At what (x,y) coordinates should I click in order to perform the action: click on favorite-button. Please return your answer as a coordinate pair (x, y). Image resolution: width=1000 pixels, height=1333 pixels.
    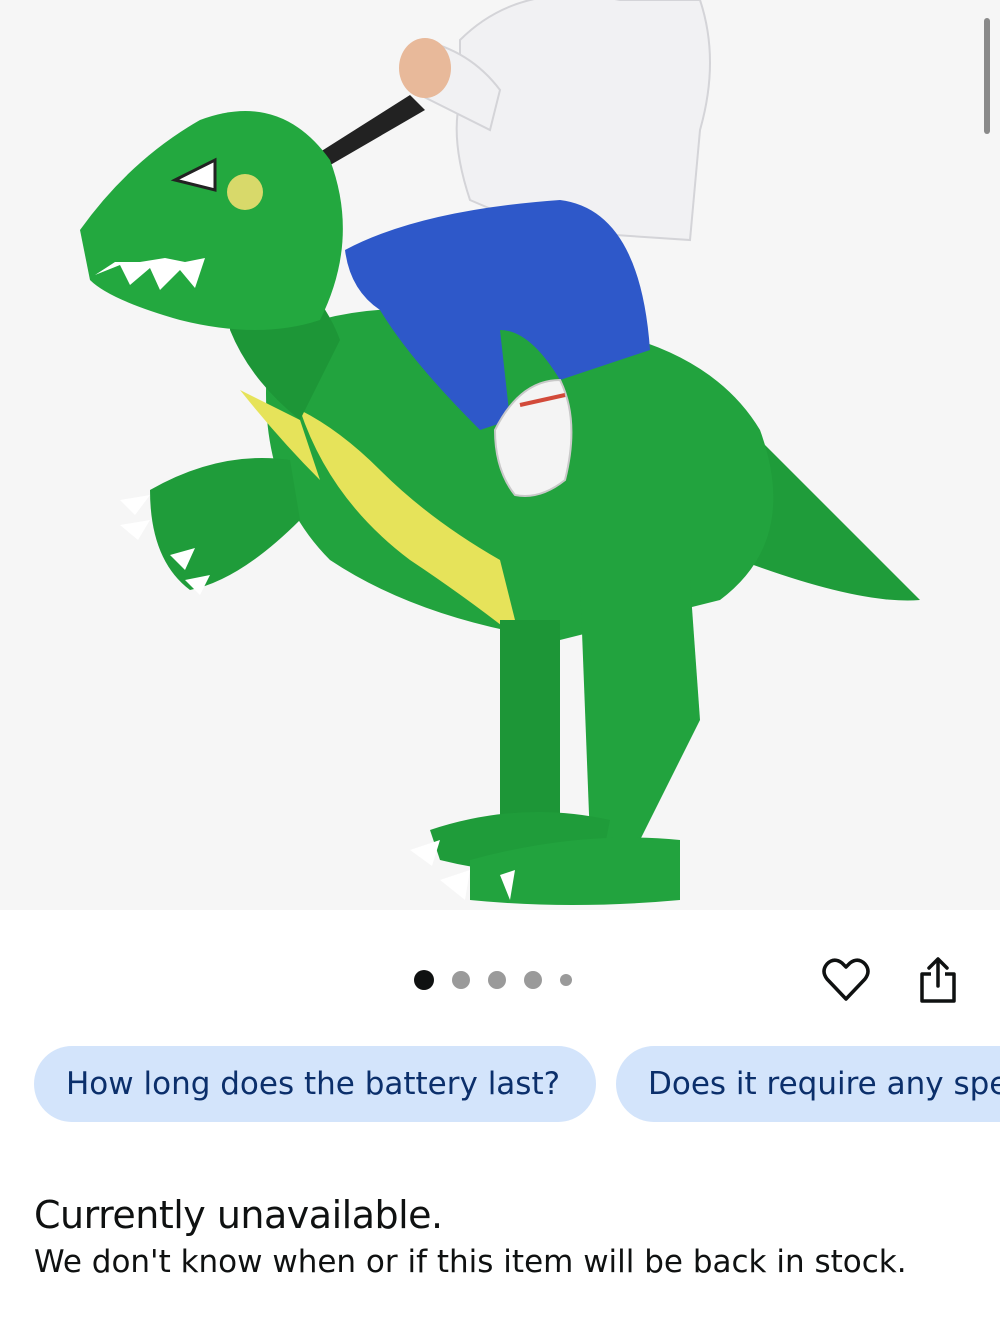
    Looking at the image, I should click on (846, 980).